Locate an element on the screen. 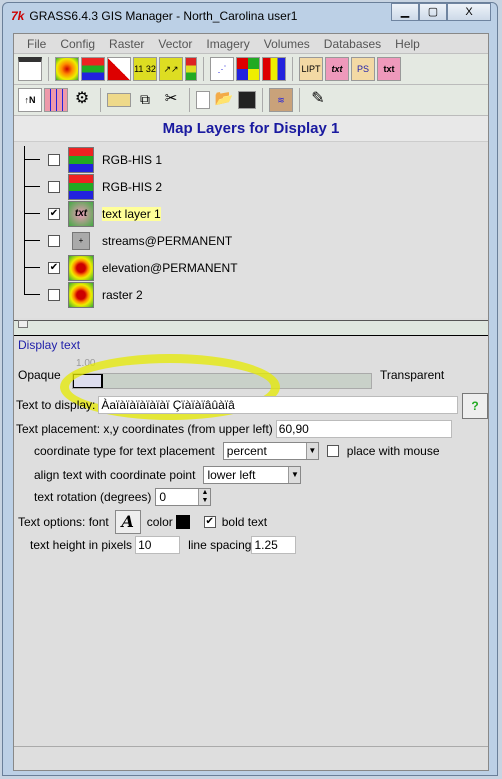 This screenshot has width=502, height=779. layer-item: RGB-HIS 2 is located at coordinates (251, 186).